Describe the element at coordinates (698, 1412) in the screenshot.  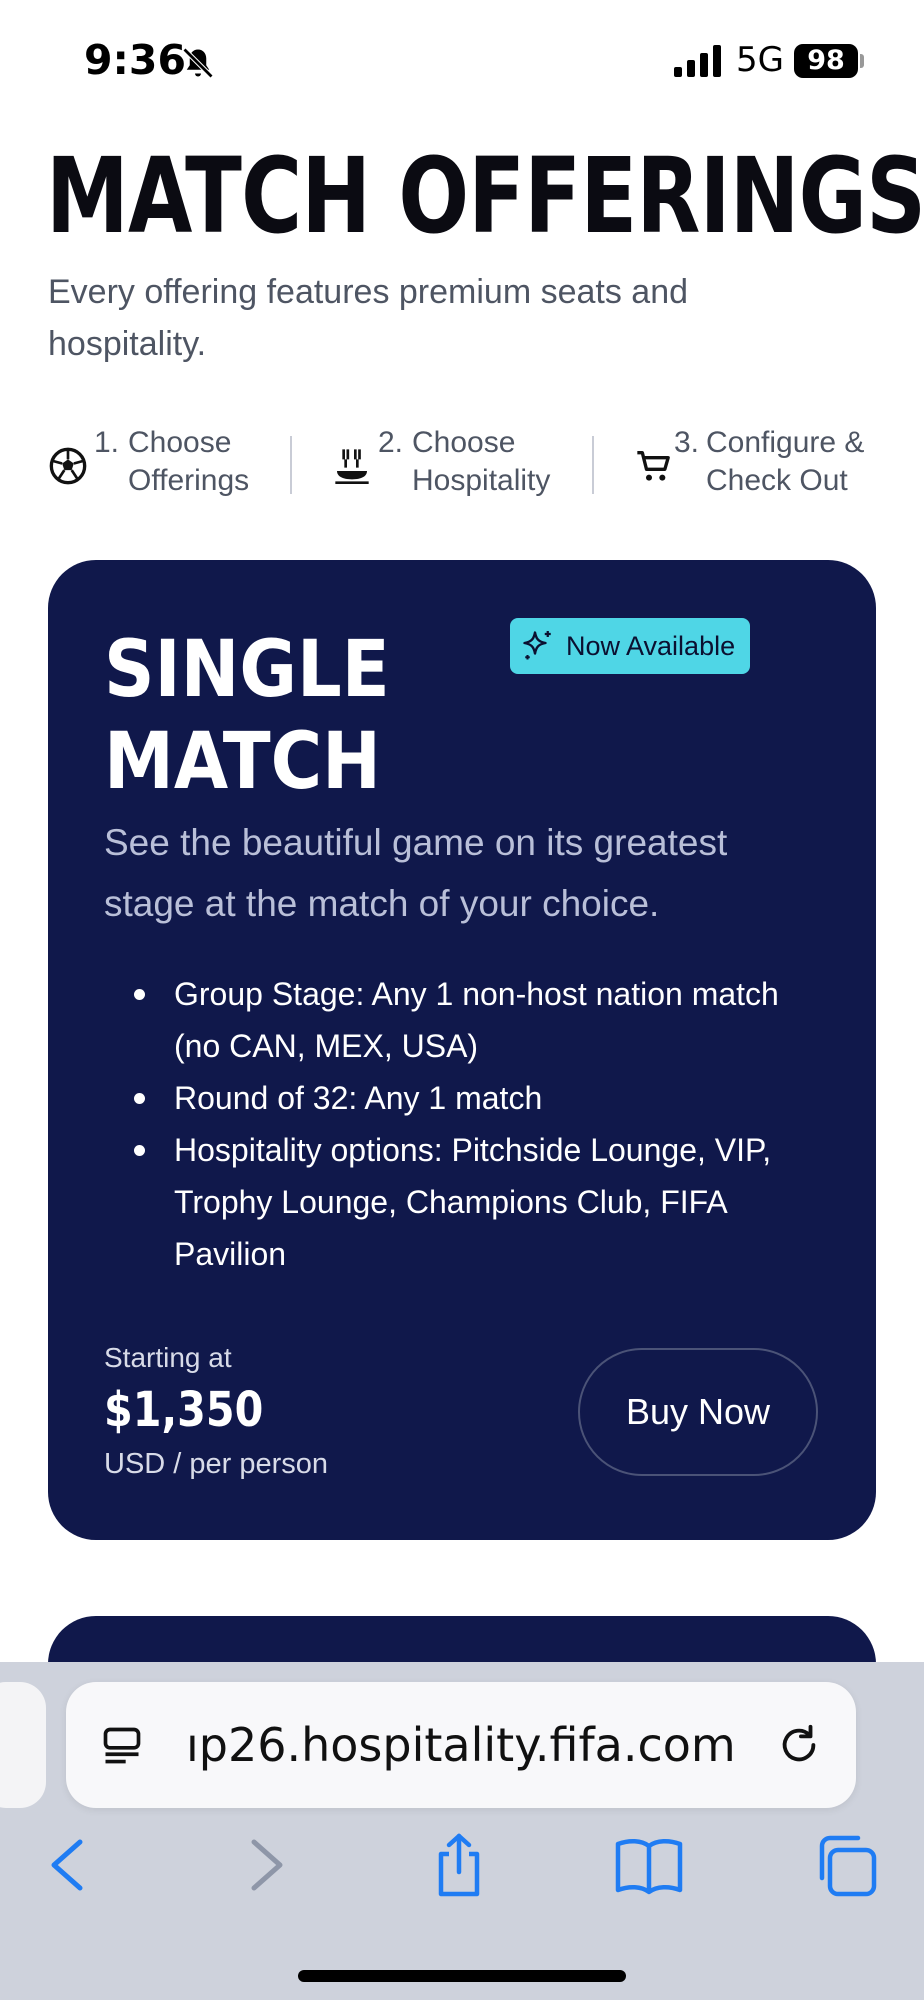
I see `buy-now-button: Buy Now` at that location.